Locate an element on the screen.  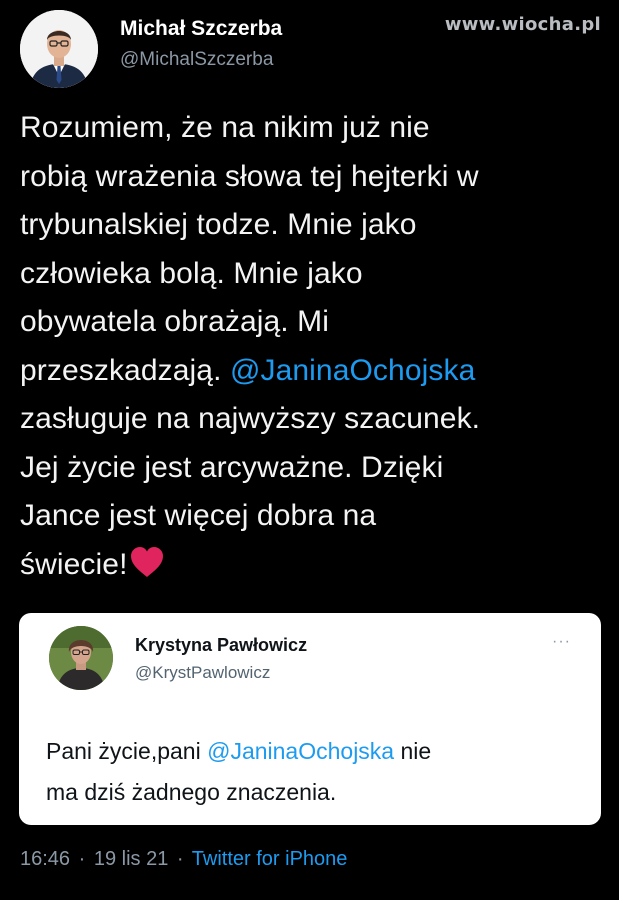
watermark: www.wiocha.pl is located at coordinates (522, 24).